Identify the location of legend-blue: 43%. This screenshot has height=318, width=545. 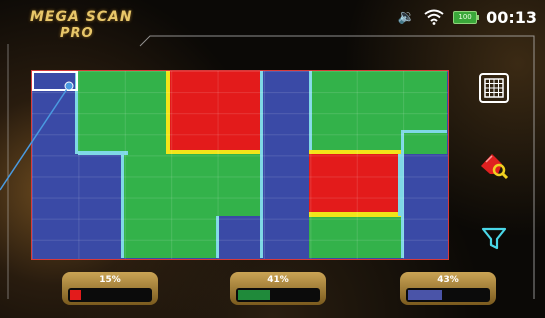
(448, 288).